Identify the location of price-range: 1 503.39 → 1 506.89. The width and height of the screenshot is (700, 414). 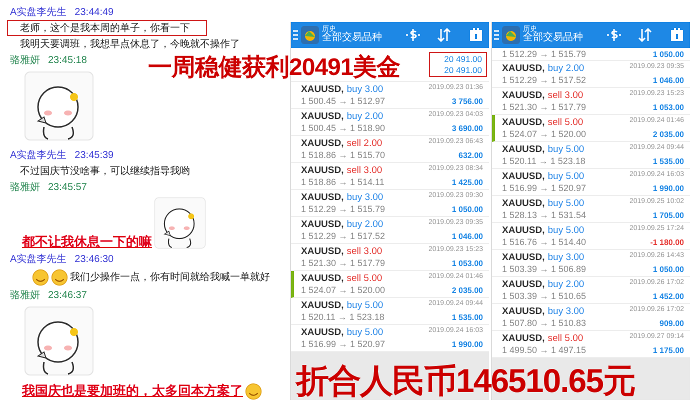
(545, 269).